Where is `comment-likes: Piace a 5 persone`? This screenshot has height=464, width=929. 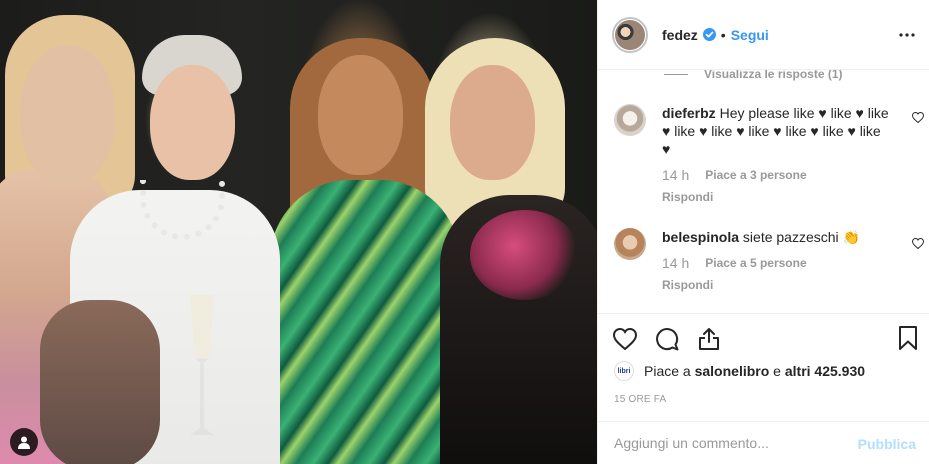
comment-likes: Piace a 5 persone is located at coordinates (755, 263).